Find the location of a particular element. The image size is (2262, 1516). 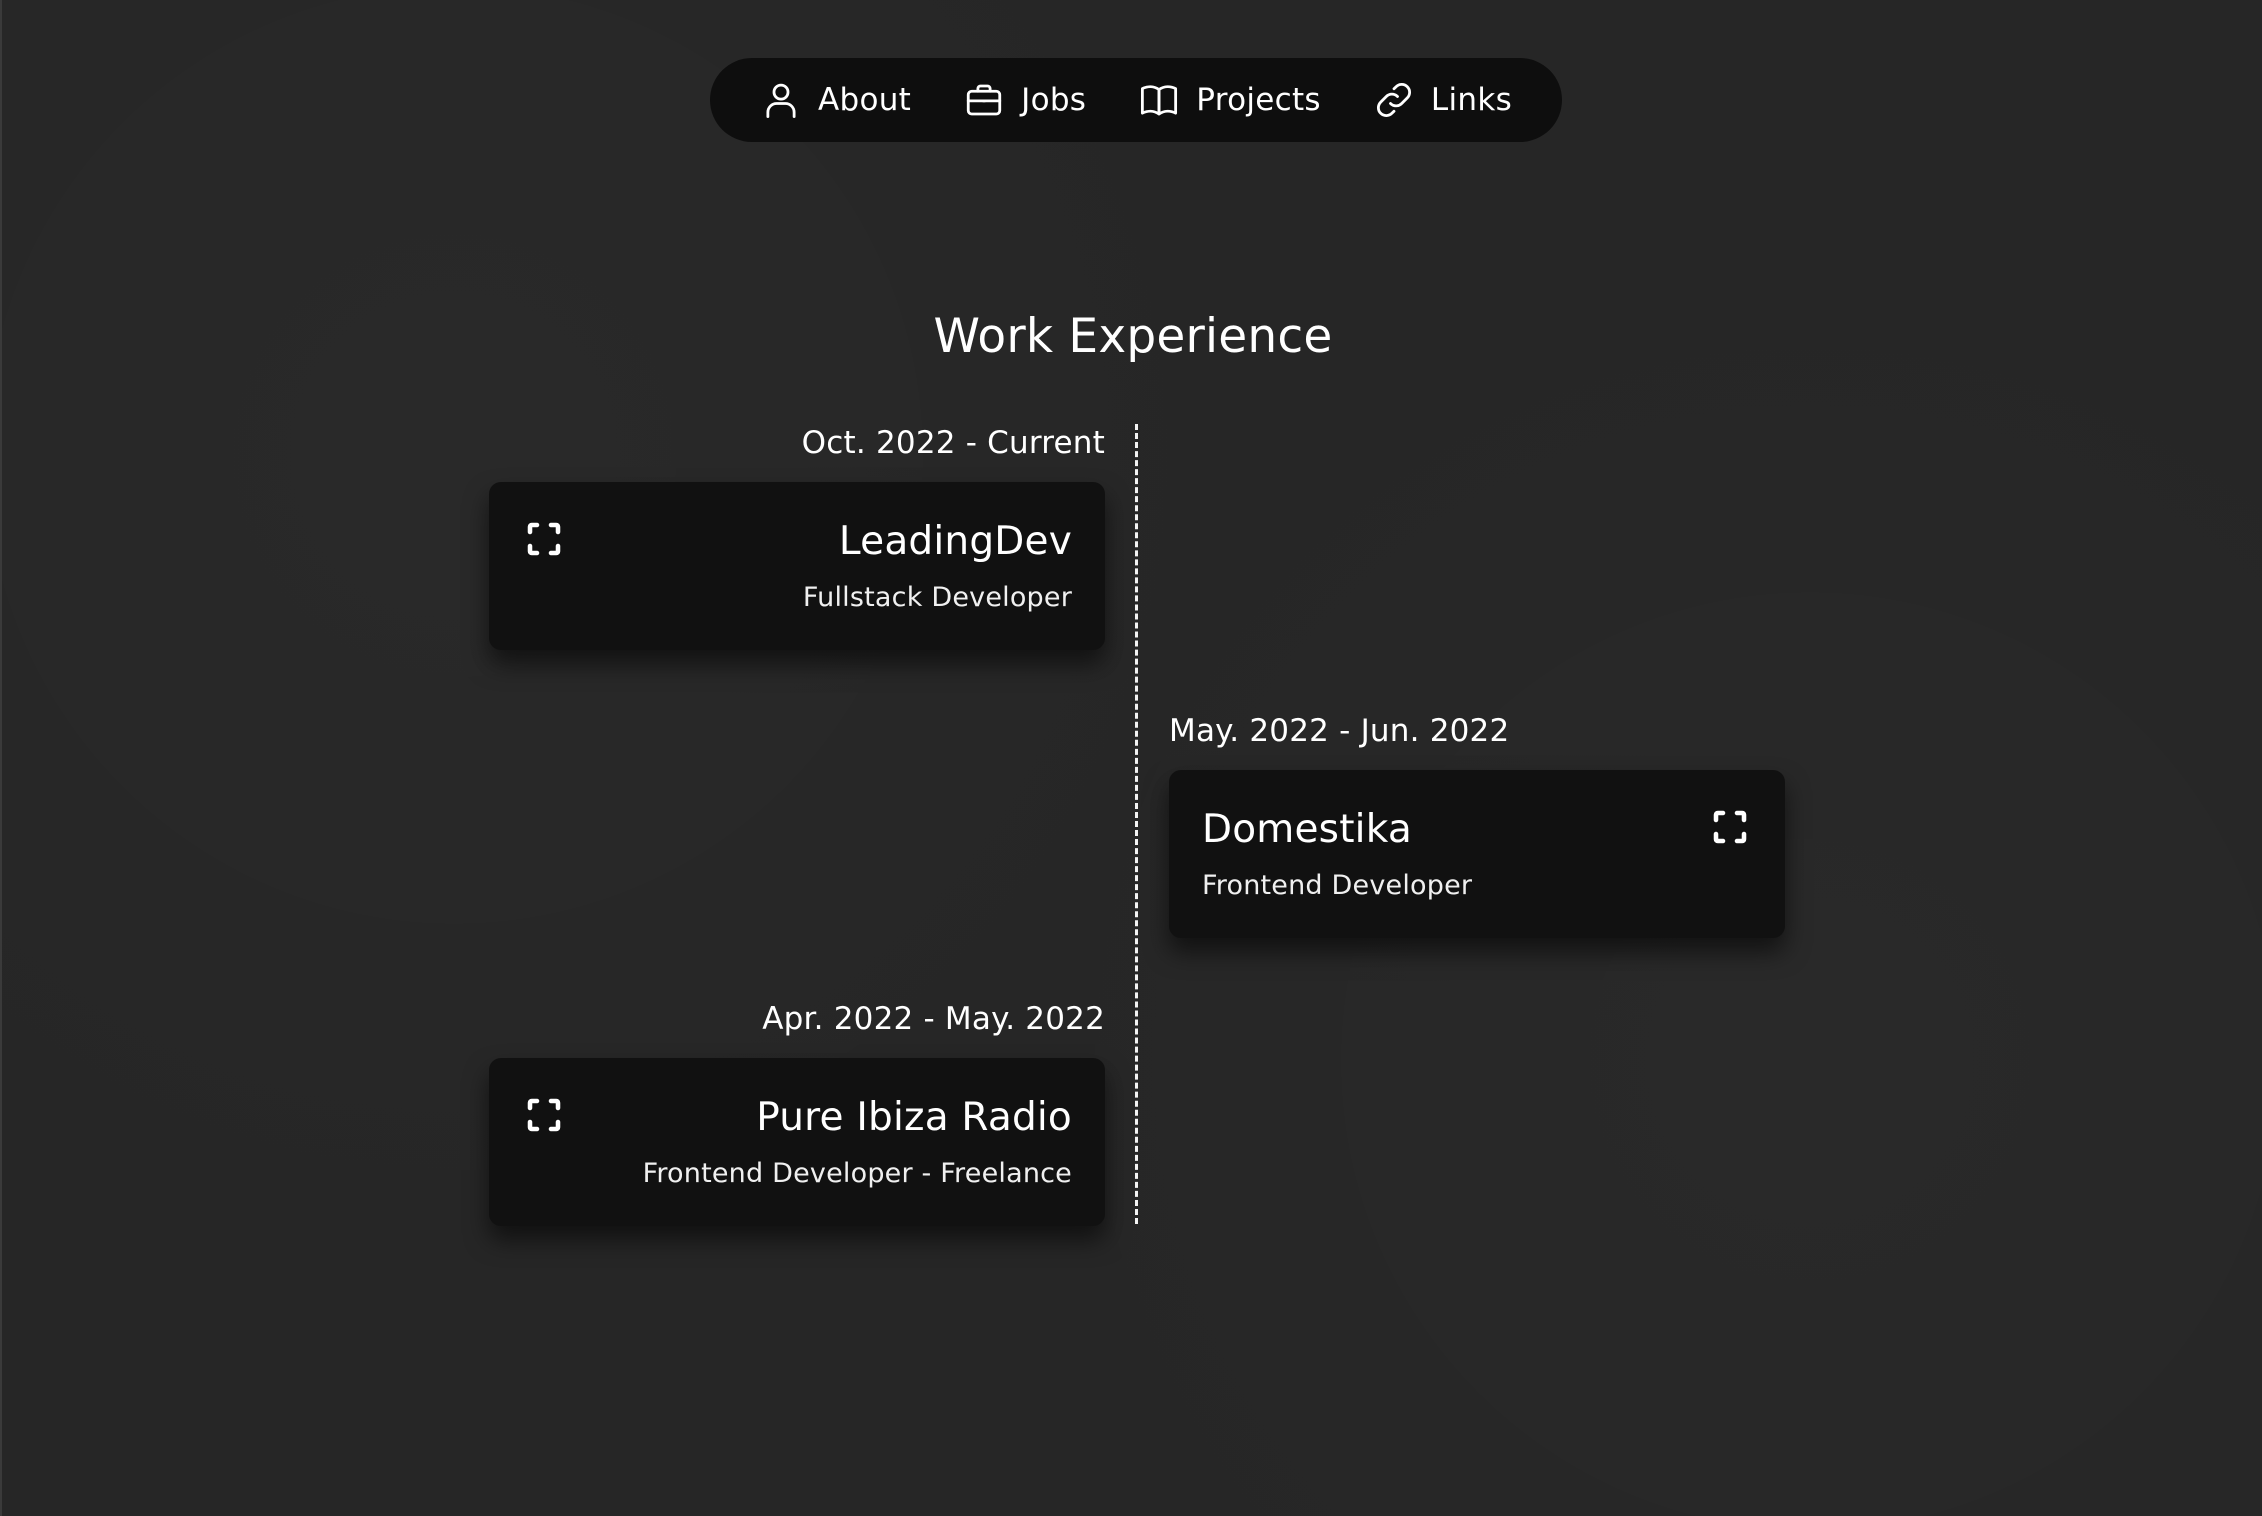

job-role: Frontend Developer - Freelance is located at coordinates (857, 1173).